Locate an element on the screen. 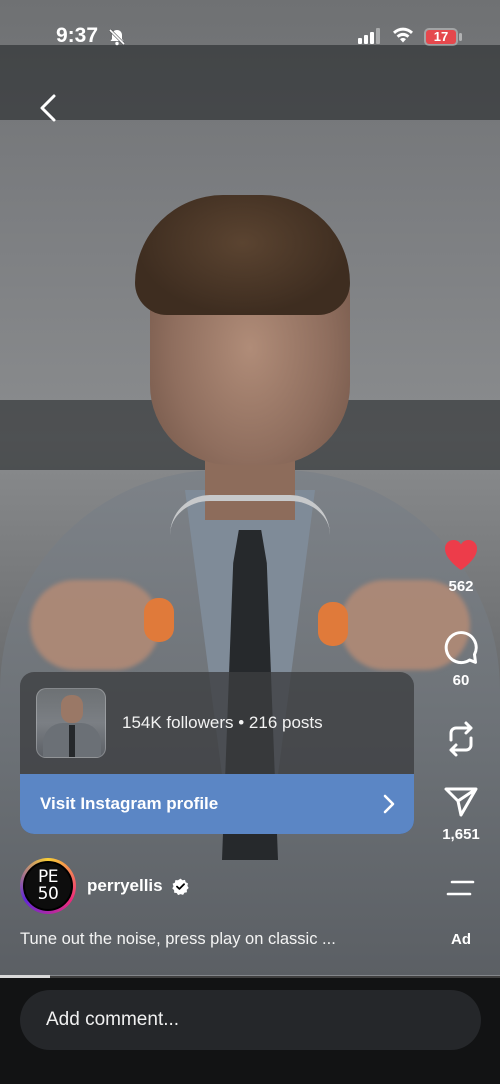 This screenshot has height=1084, width=500. thumb-head is located at coordinates (72, 709).